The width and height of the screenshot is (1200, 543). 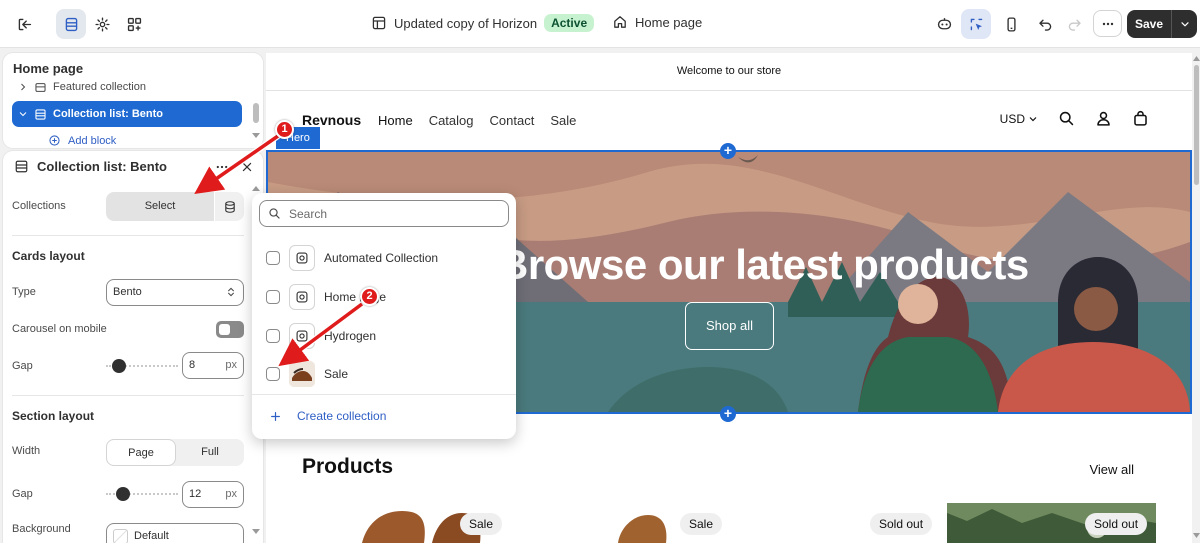 I want to click on sale-collection-image, so click(x=302, y=374).